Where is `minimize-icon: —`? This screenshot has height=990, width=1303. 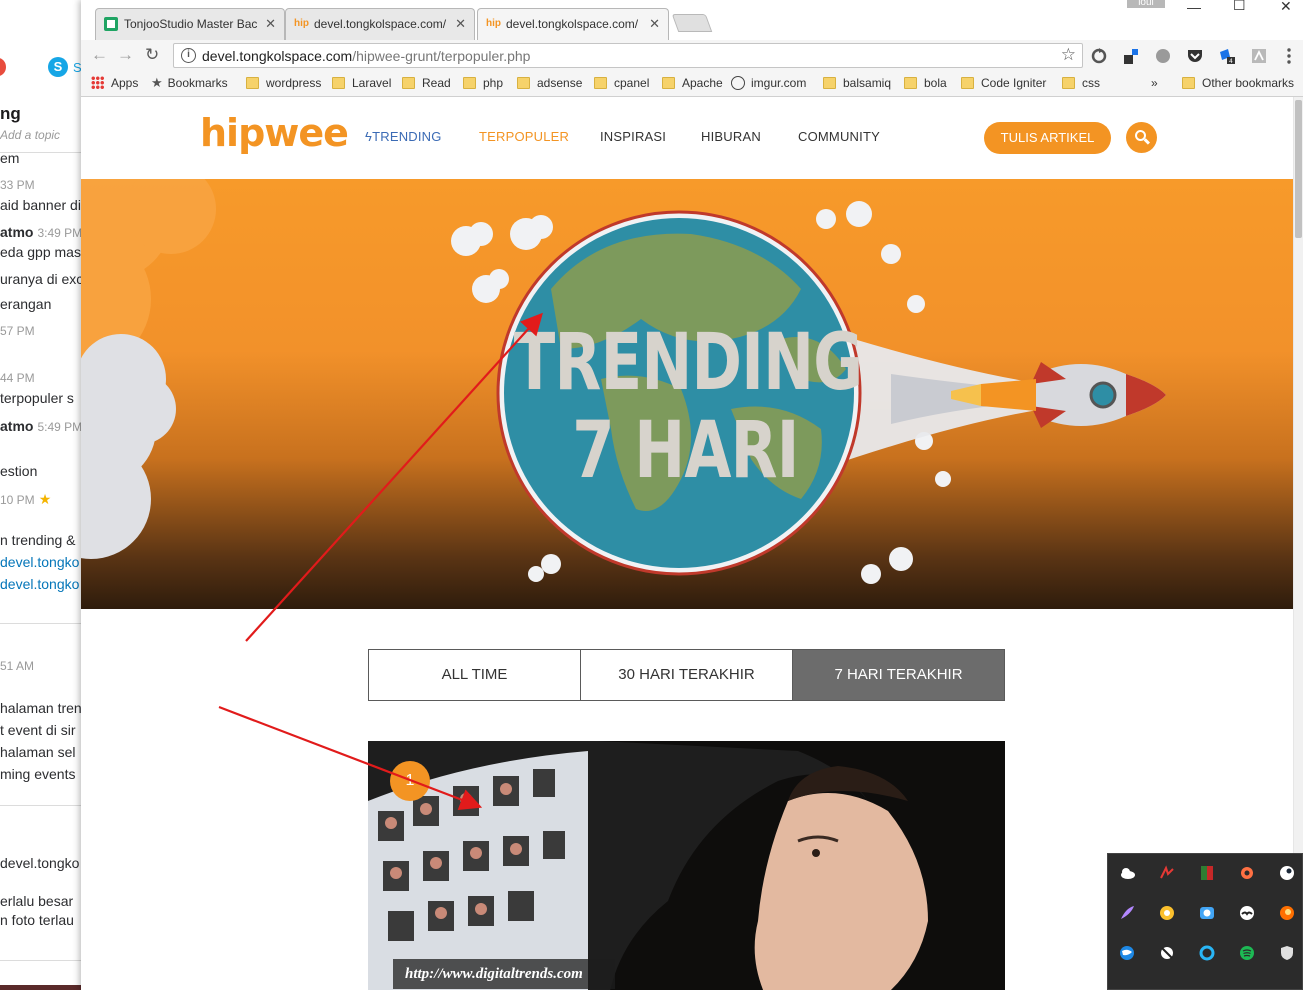 minimize-icon: — is located at coordinates (1194, 7).